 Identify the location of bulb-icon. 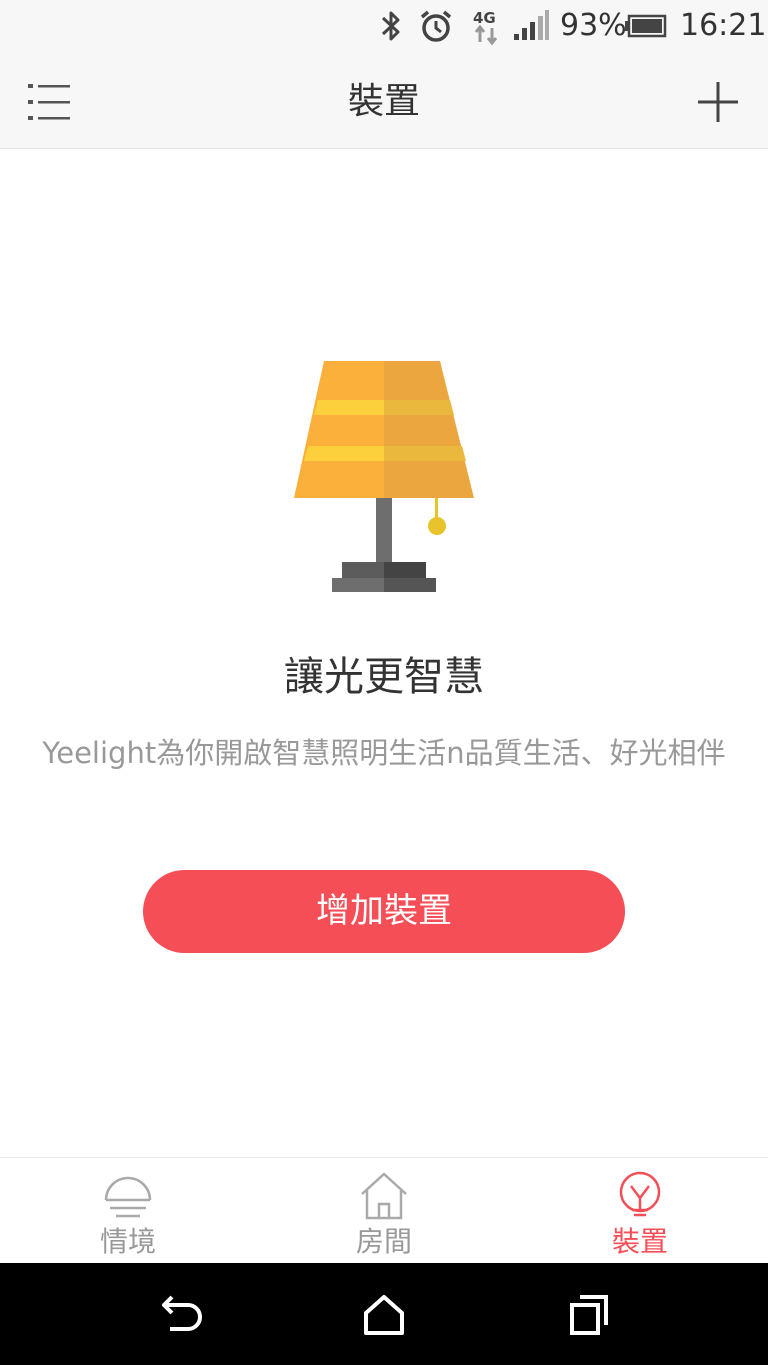
(640, 1194).